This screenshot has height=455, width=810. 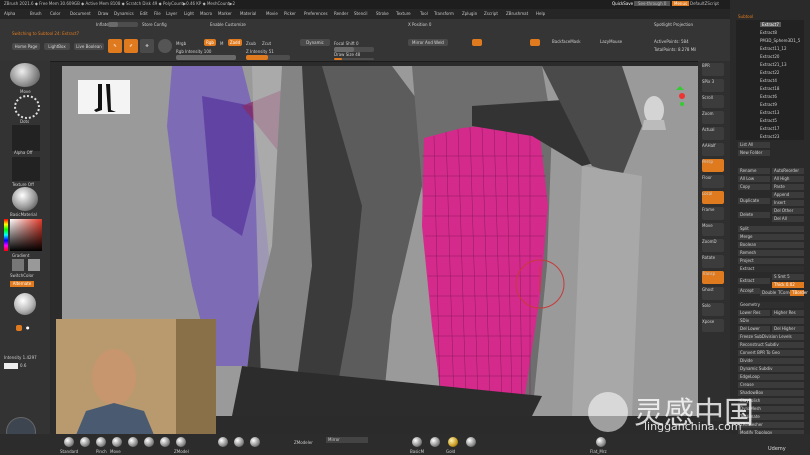 What do you see at coordinates (754, 145) in the screenshot?
I see `list-all-button: List All` at bounding box center [754, 145].